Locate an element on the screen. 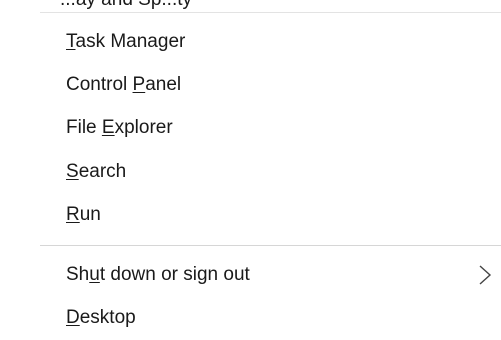 The width and height of the screenshot is (501, 340). menu-item-task-manager: Task Manager is located at coordinates (250, 42).